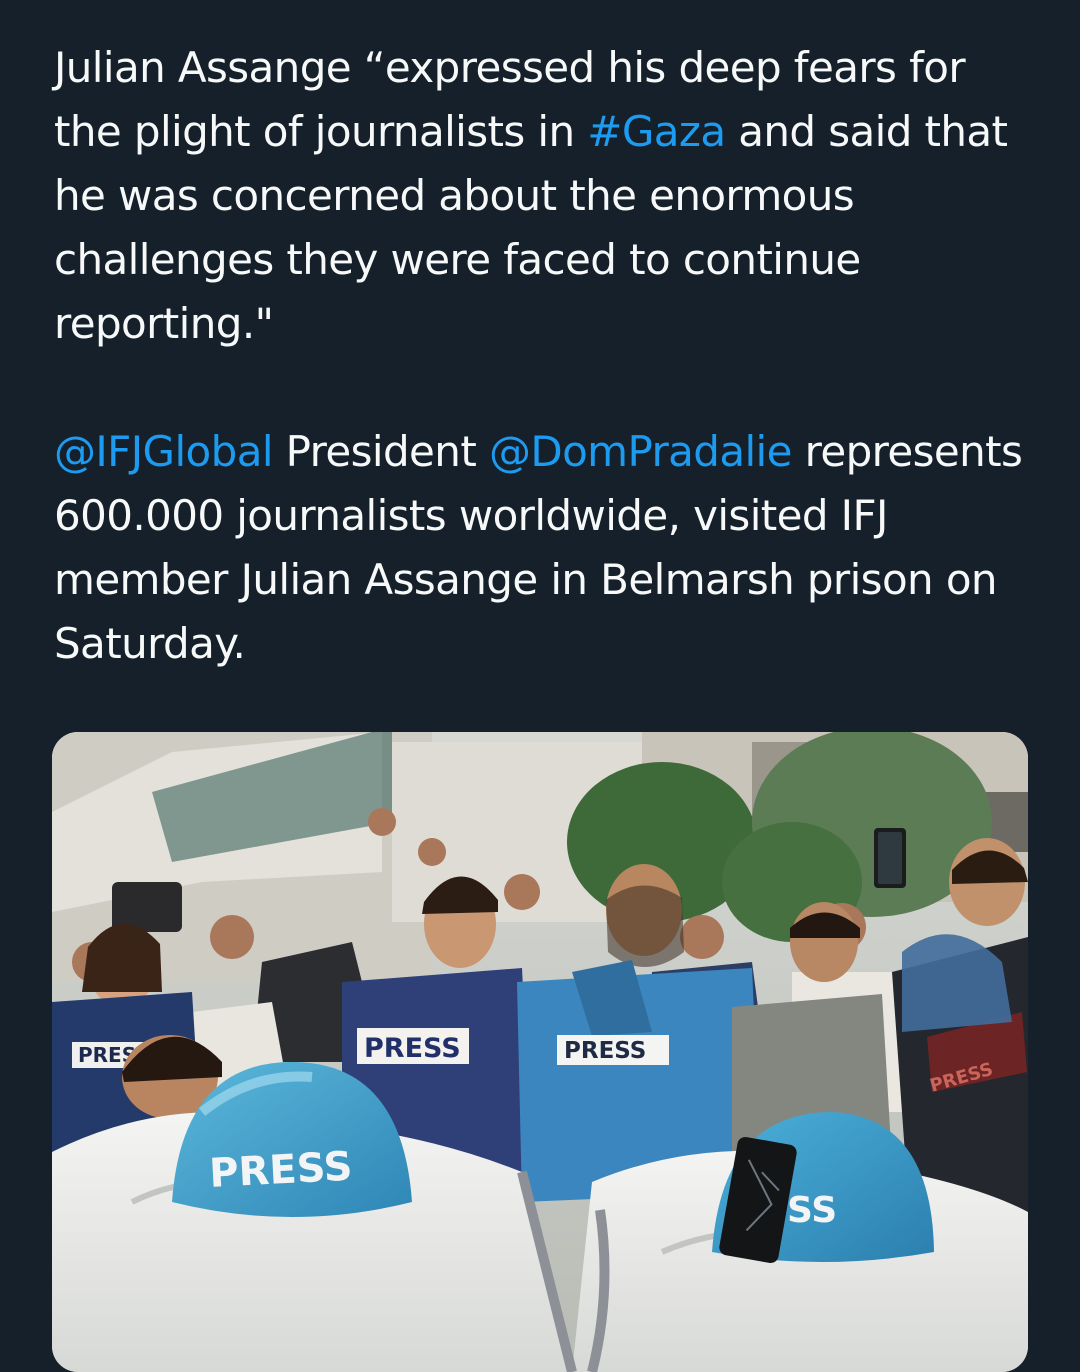 The height and width of the screenshot is (1372, 1080). What do you see at coordinates (641, 451) in the screenshot?
I see `mention-dompradalie-link: @DomPradalie` at bounding box center [641, 451].